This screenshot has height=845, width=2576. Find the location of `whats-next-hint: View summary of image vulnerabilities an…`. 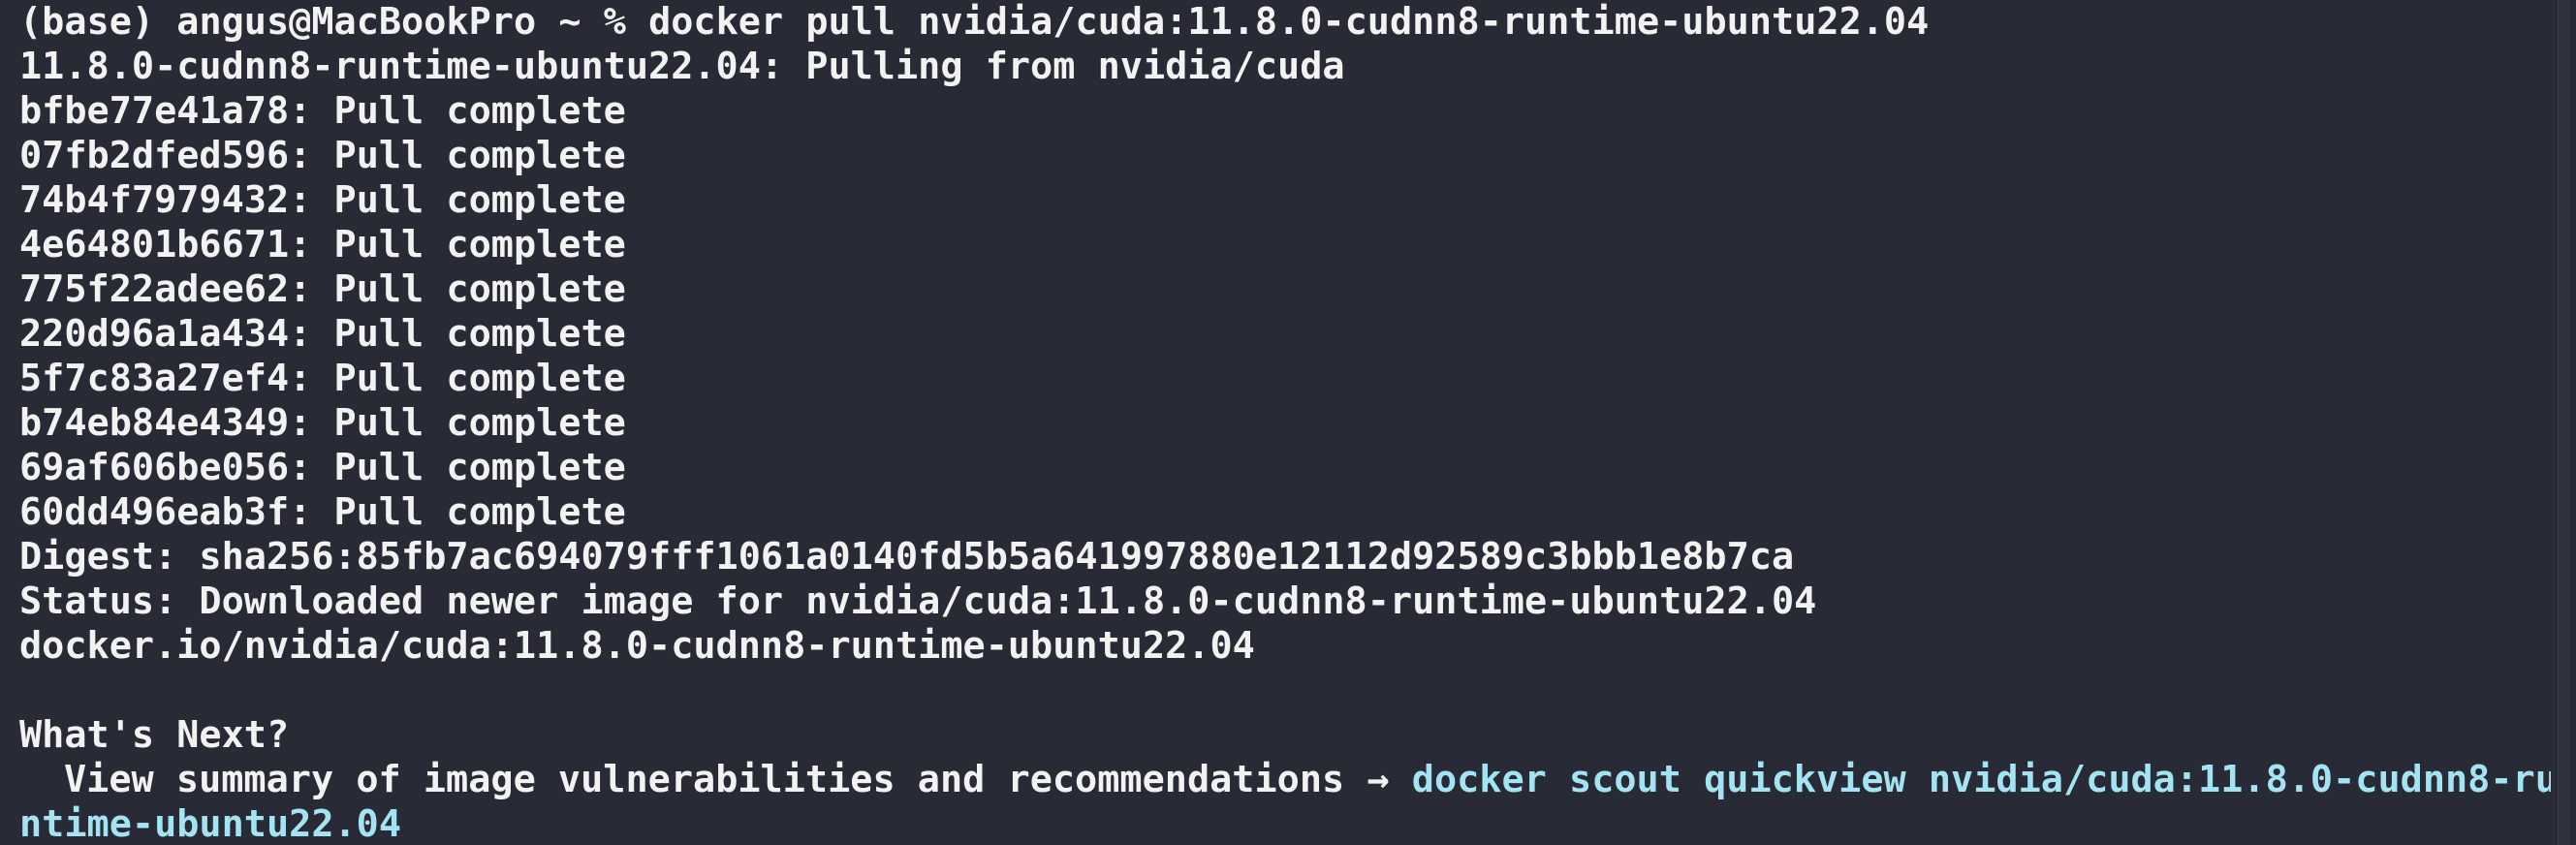

whats-next-hint: View summary of image vulnerabilities an… is located at coordinates (1285, 780).